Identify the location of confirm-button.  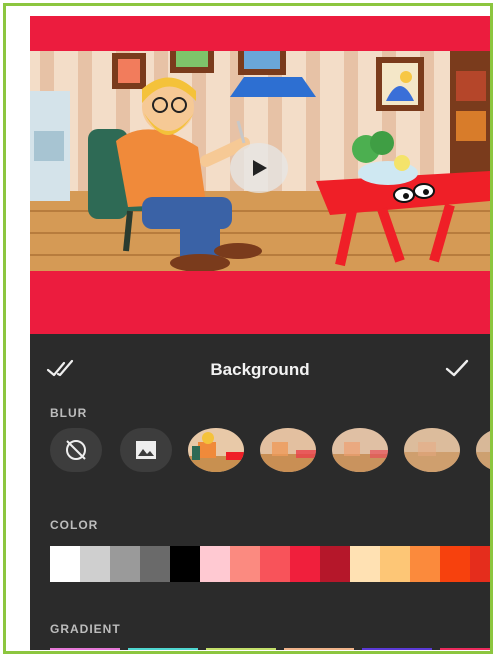
(457, 368).